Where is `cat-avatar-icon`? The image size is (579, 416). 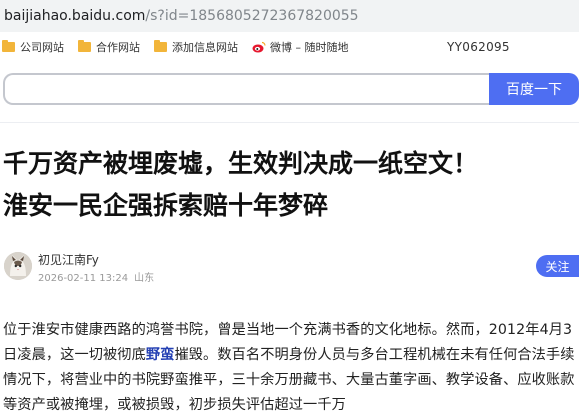 cat-avatar-icon is located at coordinates (18, 266).